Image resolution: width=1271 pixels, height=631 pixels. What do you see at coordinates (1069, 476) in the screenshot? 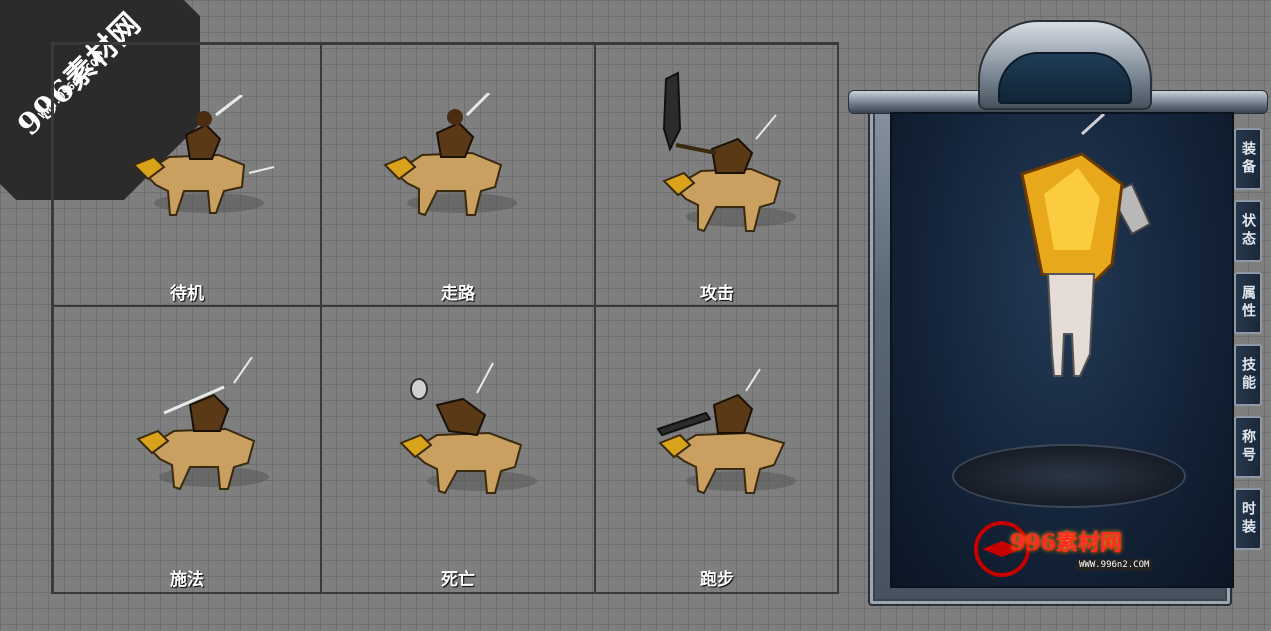
I see `pedestal` at bounding box center [1069, 476].